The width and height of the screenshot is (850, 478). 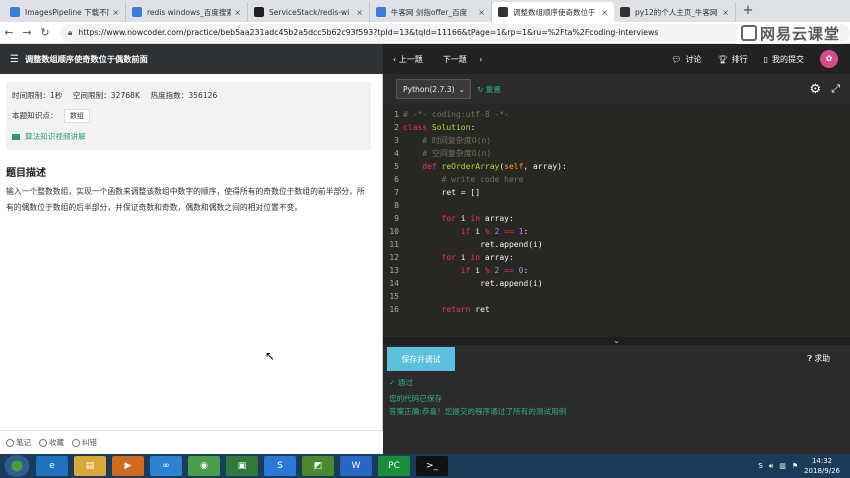 I want to click on prev-problem-link: ‹ 上一题, so click(x=413, y=59).